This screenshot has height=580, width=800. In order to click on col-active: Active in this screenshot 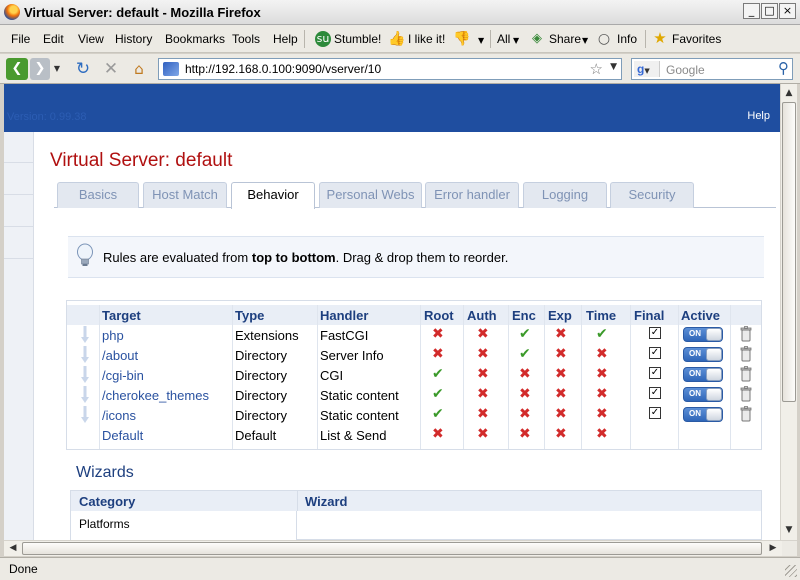, I will do `click(700, 315)`.